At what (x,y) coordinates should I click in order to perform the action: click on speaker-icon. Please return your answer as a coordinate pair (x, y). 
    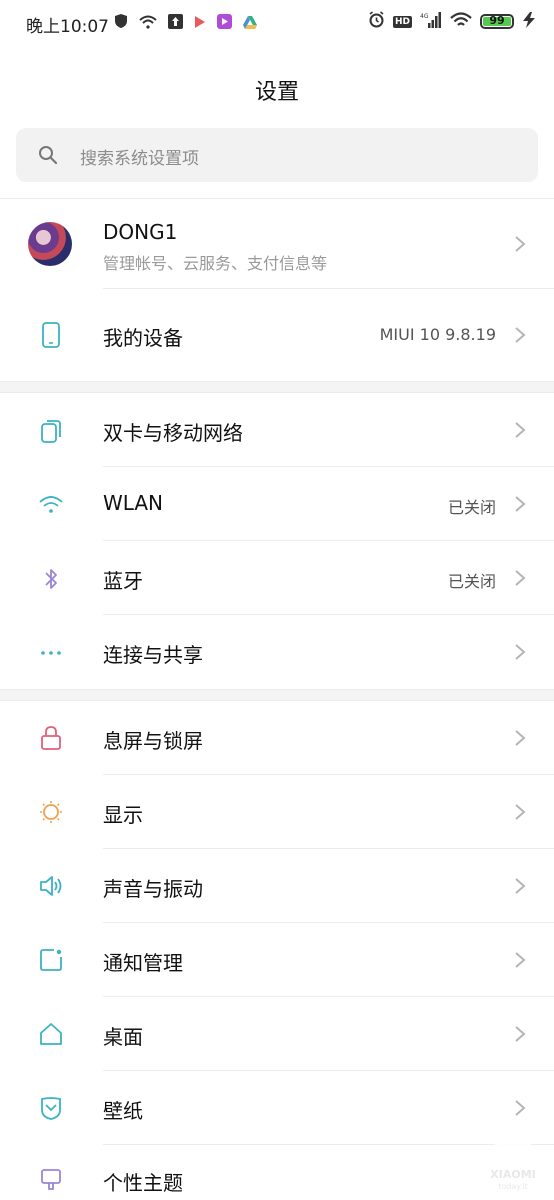
    Looking at the image, I should click on (51, 886).